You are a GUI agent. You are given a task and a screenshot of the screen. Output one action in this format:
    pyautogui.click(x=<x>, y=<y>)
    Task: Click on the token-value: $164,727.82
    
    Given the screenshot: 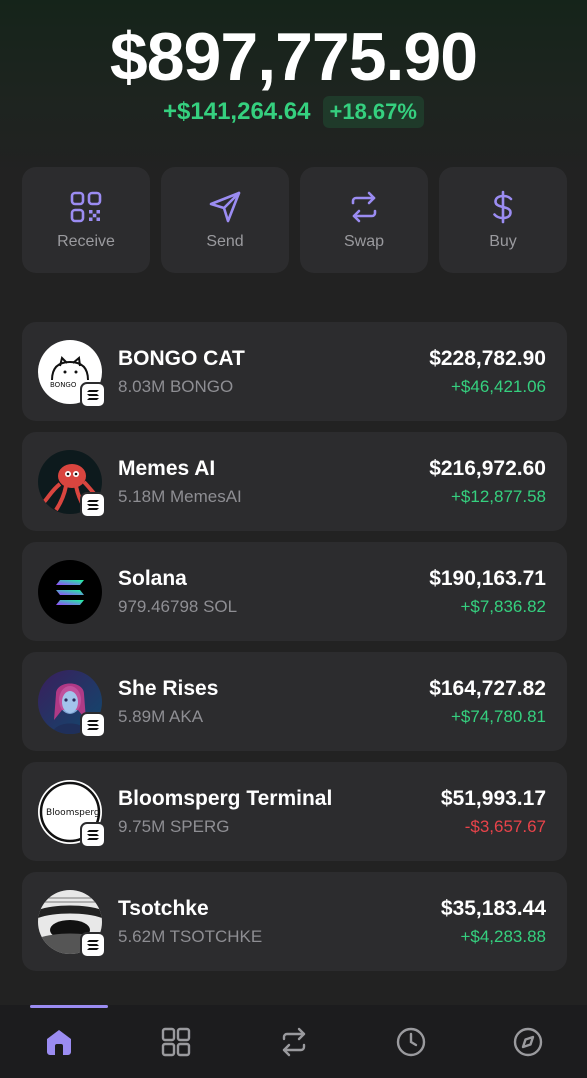 What is the action you would take?
    pyautogui.click(x=487, y=688)
    